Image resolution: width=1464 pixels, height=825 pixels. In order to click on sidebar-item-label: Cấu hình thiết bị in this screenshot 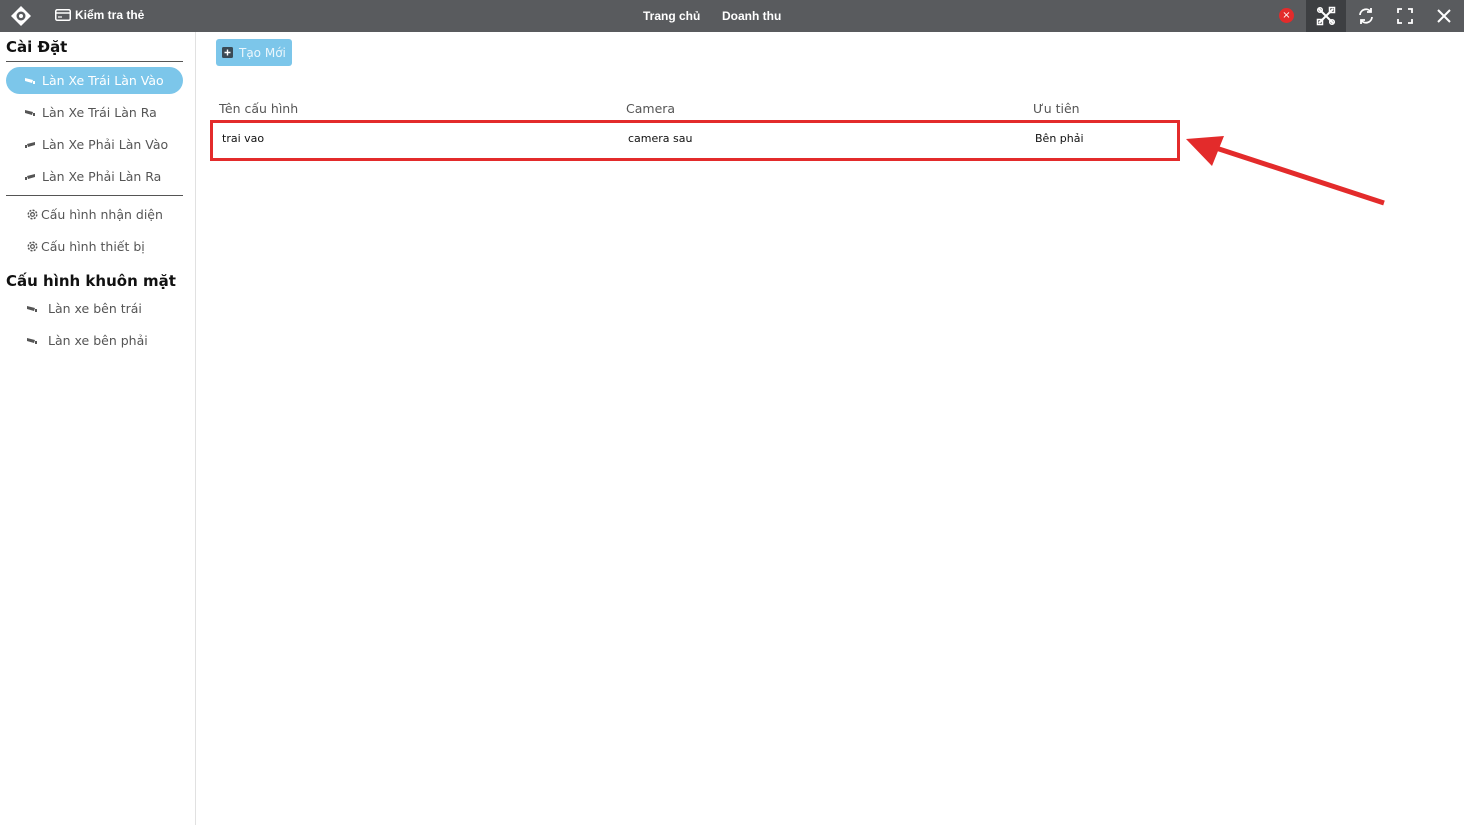, I will do `click(93, 246)`.